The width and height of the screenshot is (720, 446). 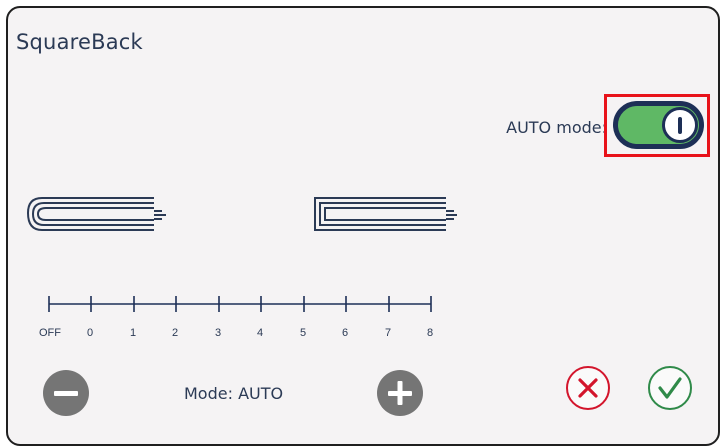 I want to click on level-scale: OFF 0 1 2 3 4 5 6 7 8, so click(x=236, y=317).